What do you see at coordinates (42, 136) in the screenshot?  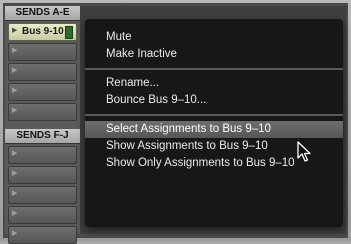 I see `sends-f-j-header: SENDS F-J` at bounding box center [42, 136].